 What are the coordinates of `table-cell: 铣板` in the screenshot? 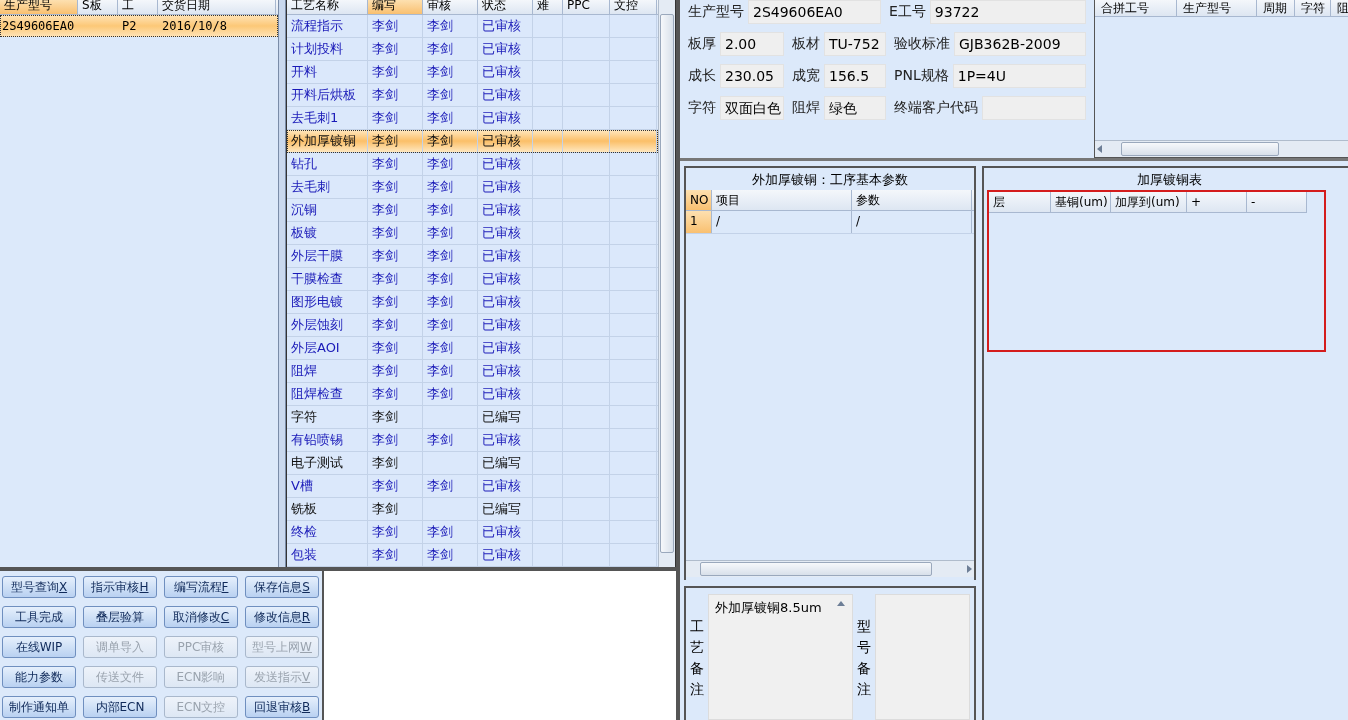 It's located at (327, 509).